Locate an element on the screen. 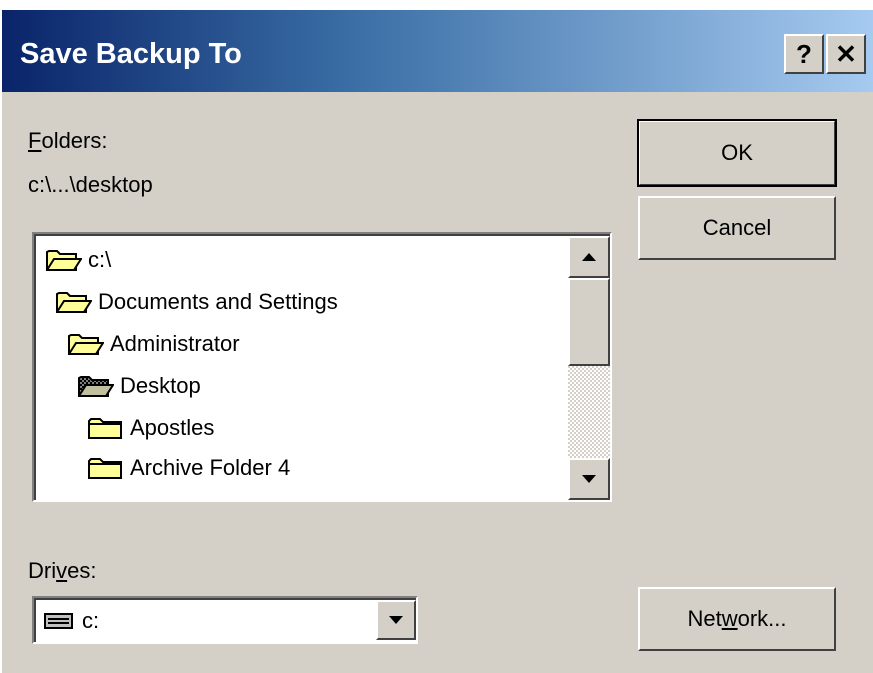  list-item: Documents and Settings is located at coordinates (197, 302).